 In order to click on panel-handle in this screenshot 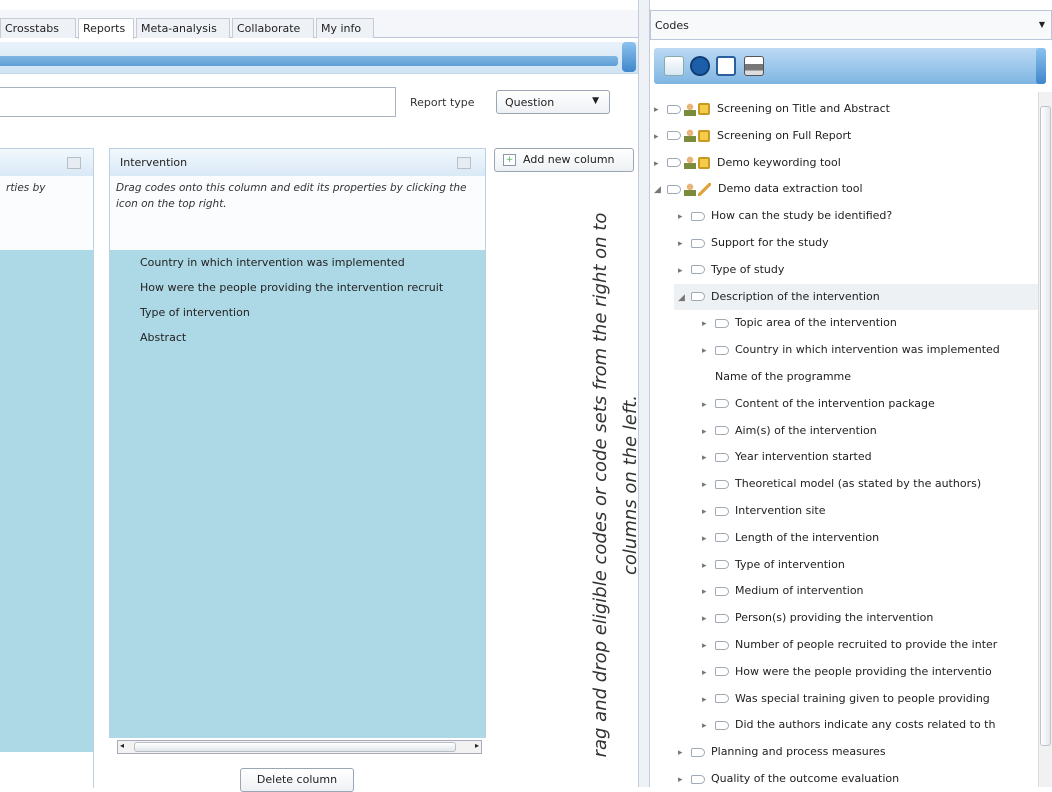, I will do `click(1041, 66)`.